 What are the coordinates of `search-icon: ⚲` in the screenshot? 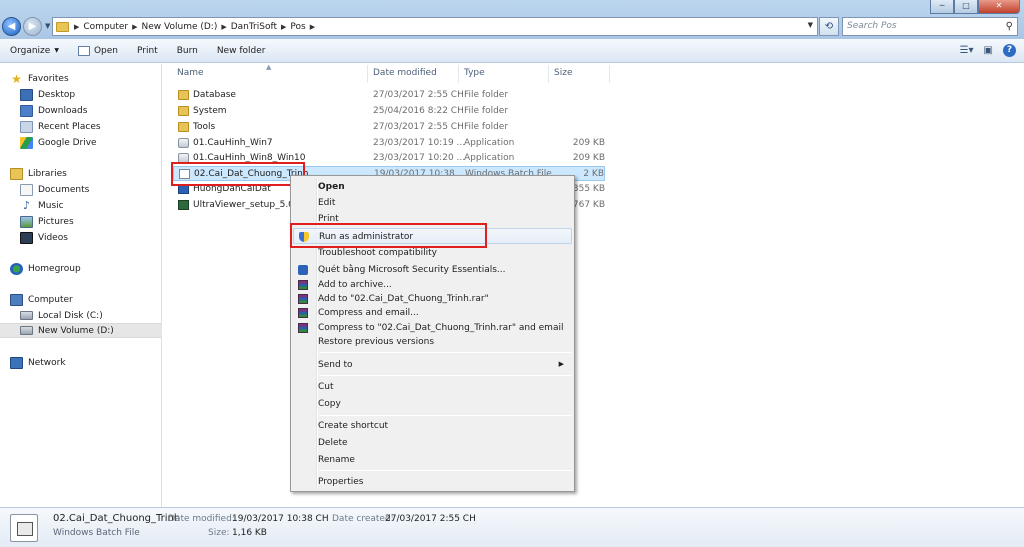 It's located at (1009, 26).